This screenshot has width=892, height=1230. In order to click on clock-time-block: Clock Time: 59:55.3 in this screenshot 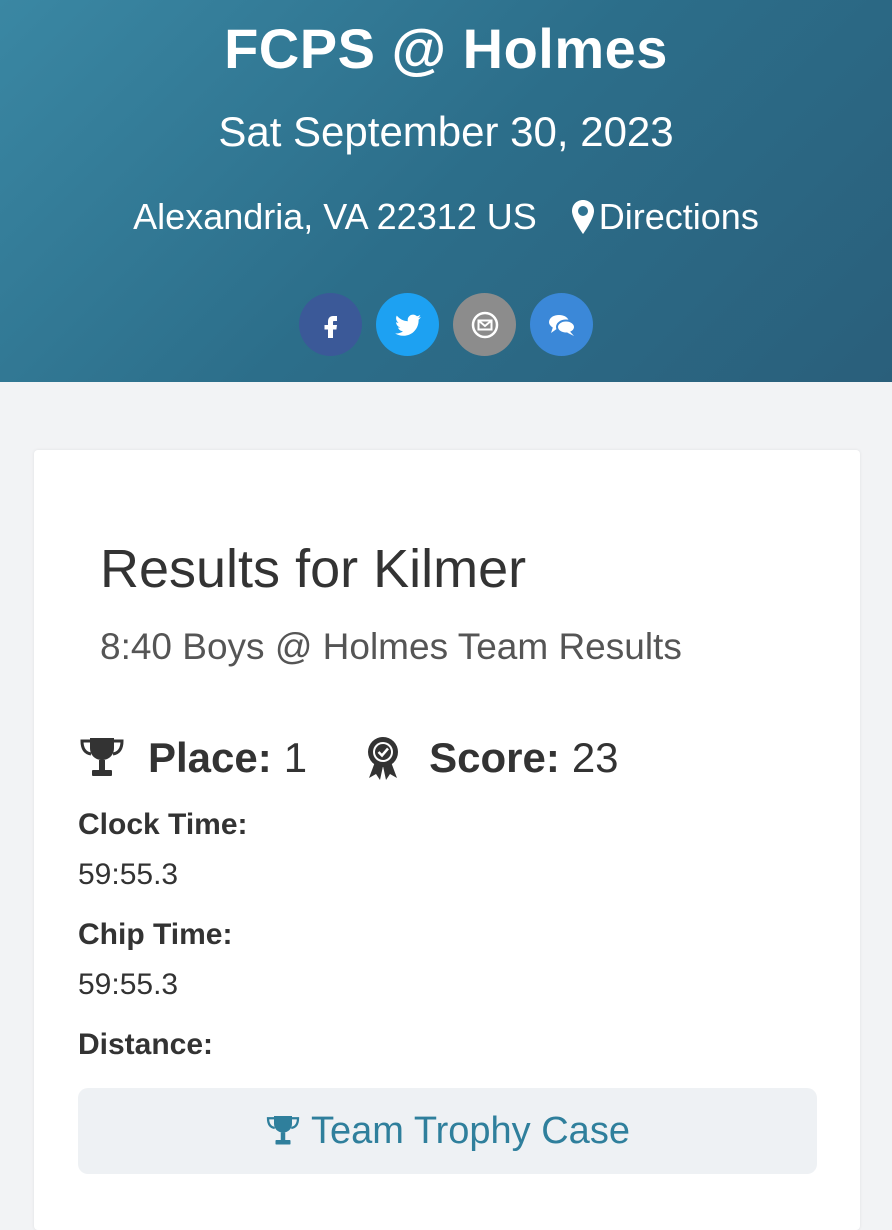, I will do `click(163, 850)`.